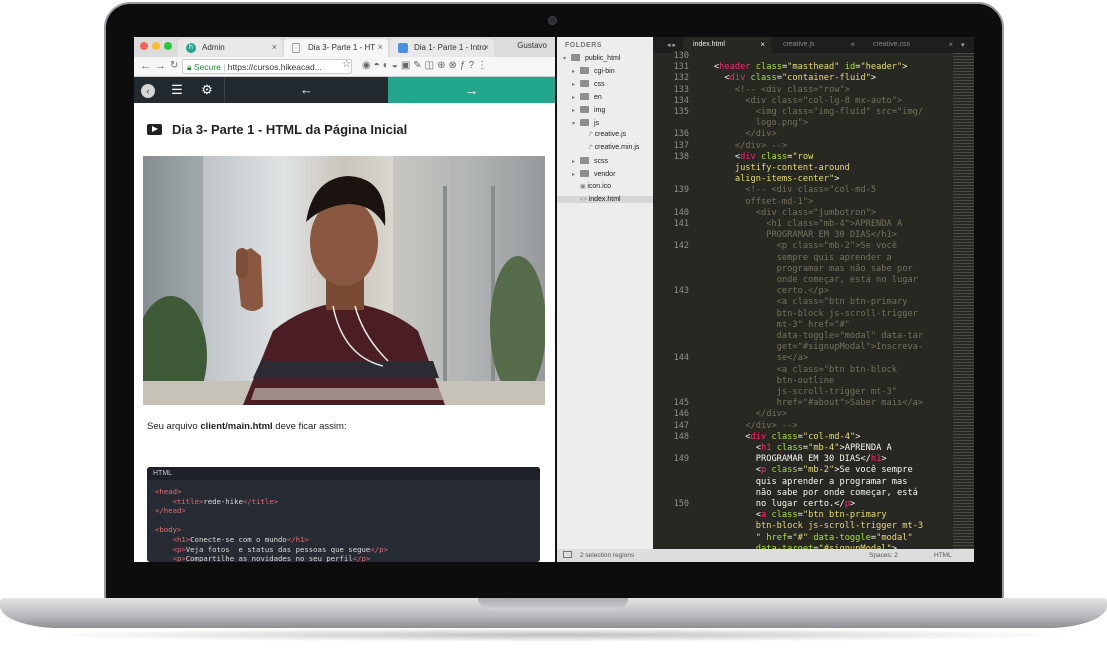 The height and width of the screenshot is (653, 1107). Describe the element at coordinates (174, 426) in the screenshot. I see `instruction-prefix: Seu arquivo` at that location.